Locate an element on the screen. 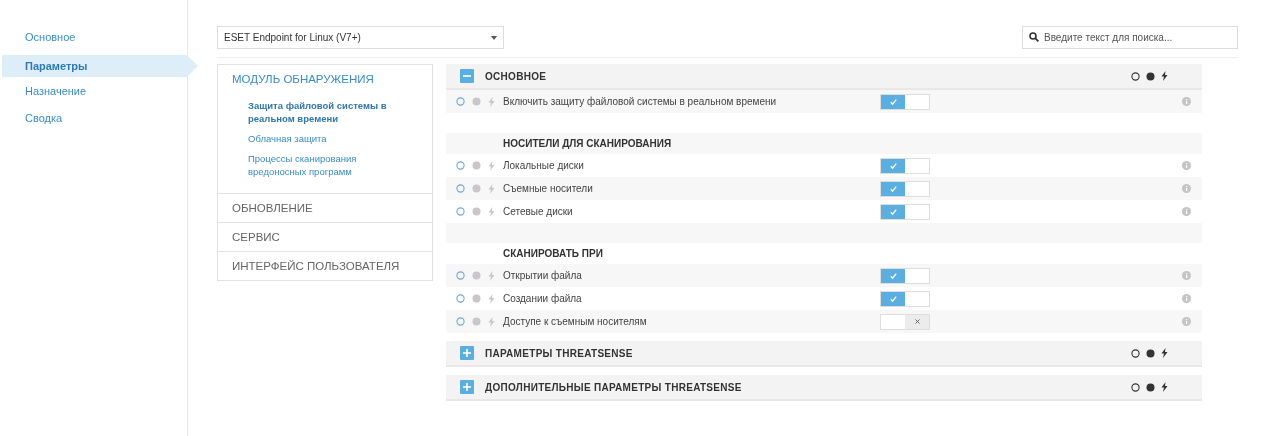 The height and width of the screenshot is (436, 1280). group-title: СКАНИРОВАТЬ ПРИ is located at coordinates (553, 253).